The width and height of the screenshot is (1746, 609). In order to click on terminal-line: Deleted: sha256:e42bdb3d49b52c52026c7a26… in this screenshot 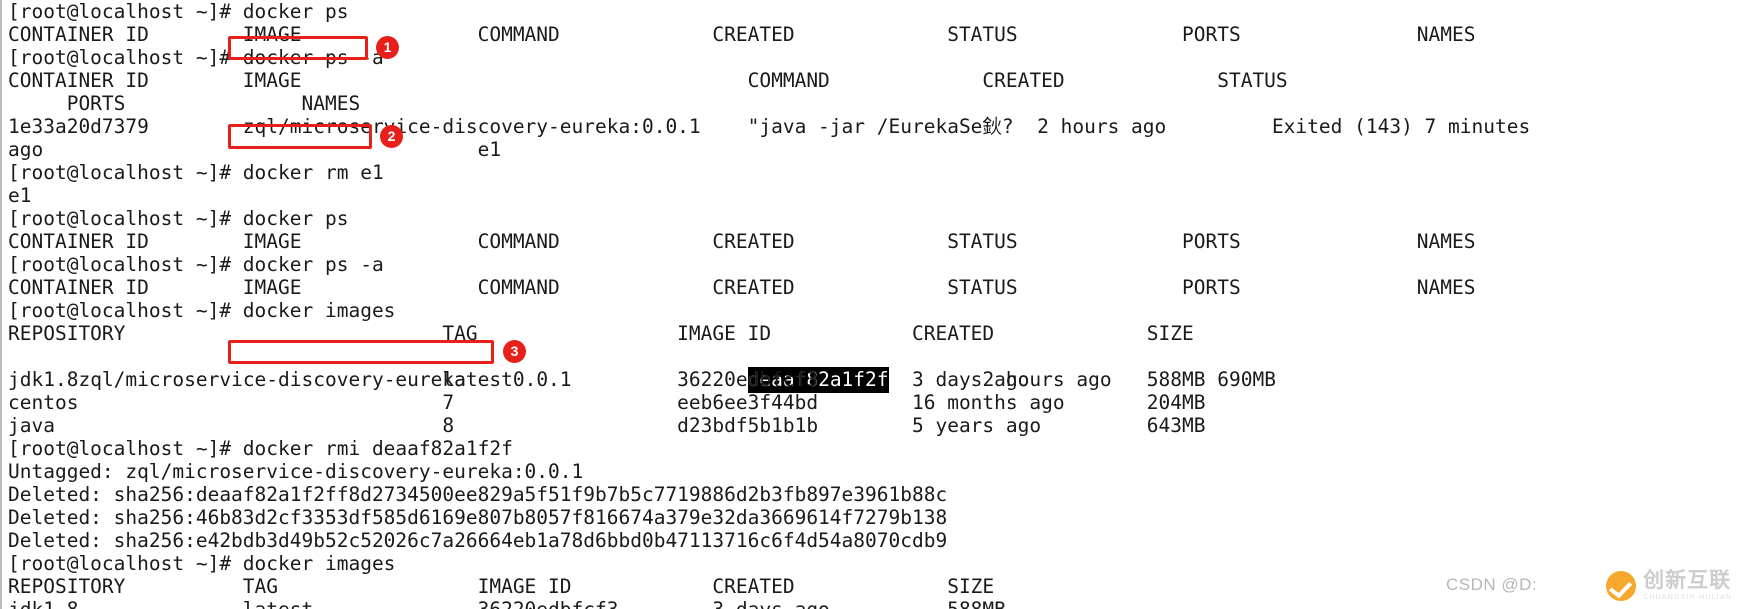, I will do `click(478, 540)`.